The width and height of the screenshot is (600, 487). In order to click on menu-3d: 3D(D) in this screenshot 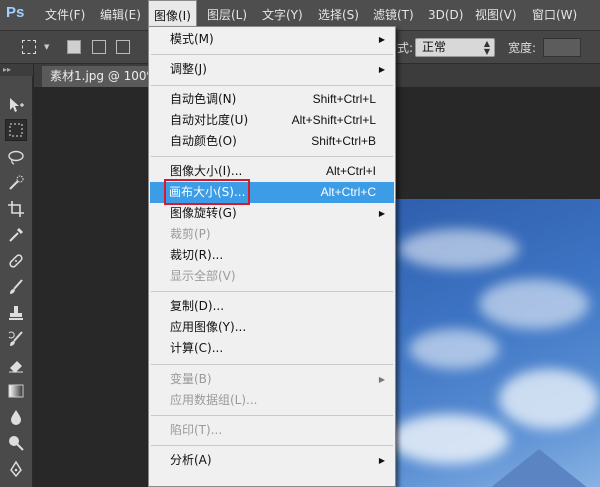, I will do `click(445, 15)`.